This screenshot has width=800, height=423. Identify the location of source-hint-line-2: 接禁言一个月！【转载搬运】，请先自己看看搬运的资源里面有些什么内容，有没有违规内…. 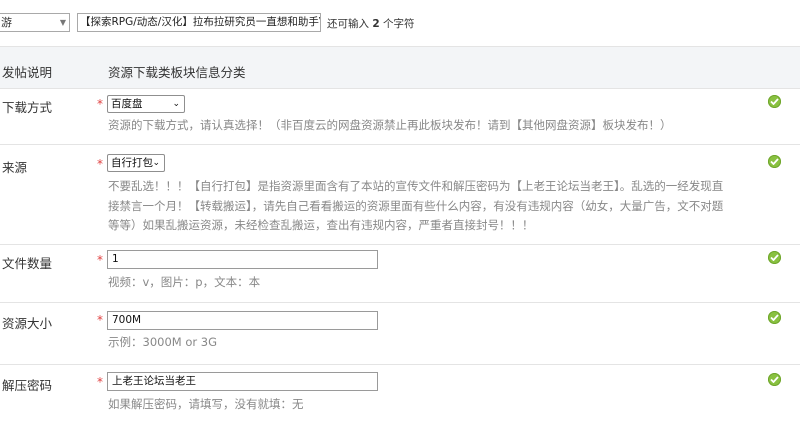
(416, 206).